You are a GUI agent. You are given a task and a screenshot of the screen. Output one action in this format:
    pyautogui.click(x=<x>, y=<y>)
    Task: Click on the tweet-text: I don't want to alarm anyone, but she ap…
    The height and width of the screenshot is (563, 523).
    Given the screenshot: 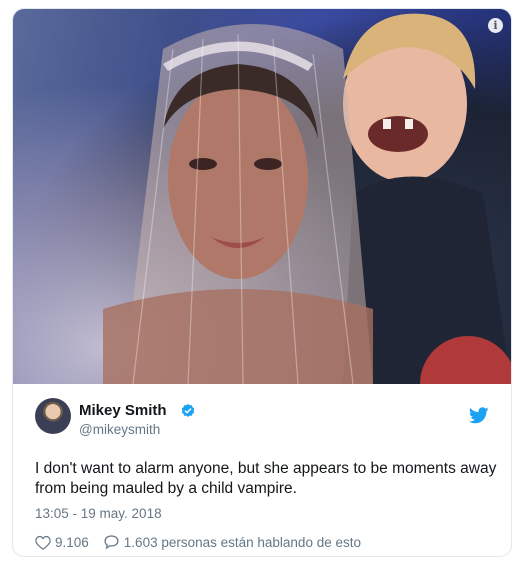 What is the action you would take?
    pyautogui.click(x=266, y=478)
    